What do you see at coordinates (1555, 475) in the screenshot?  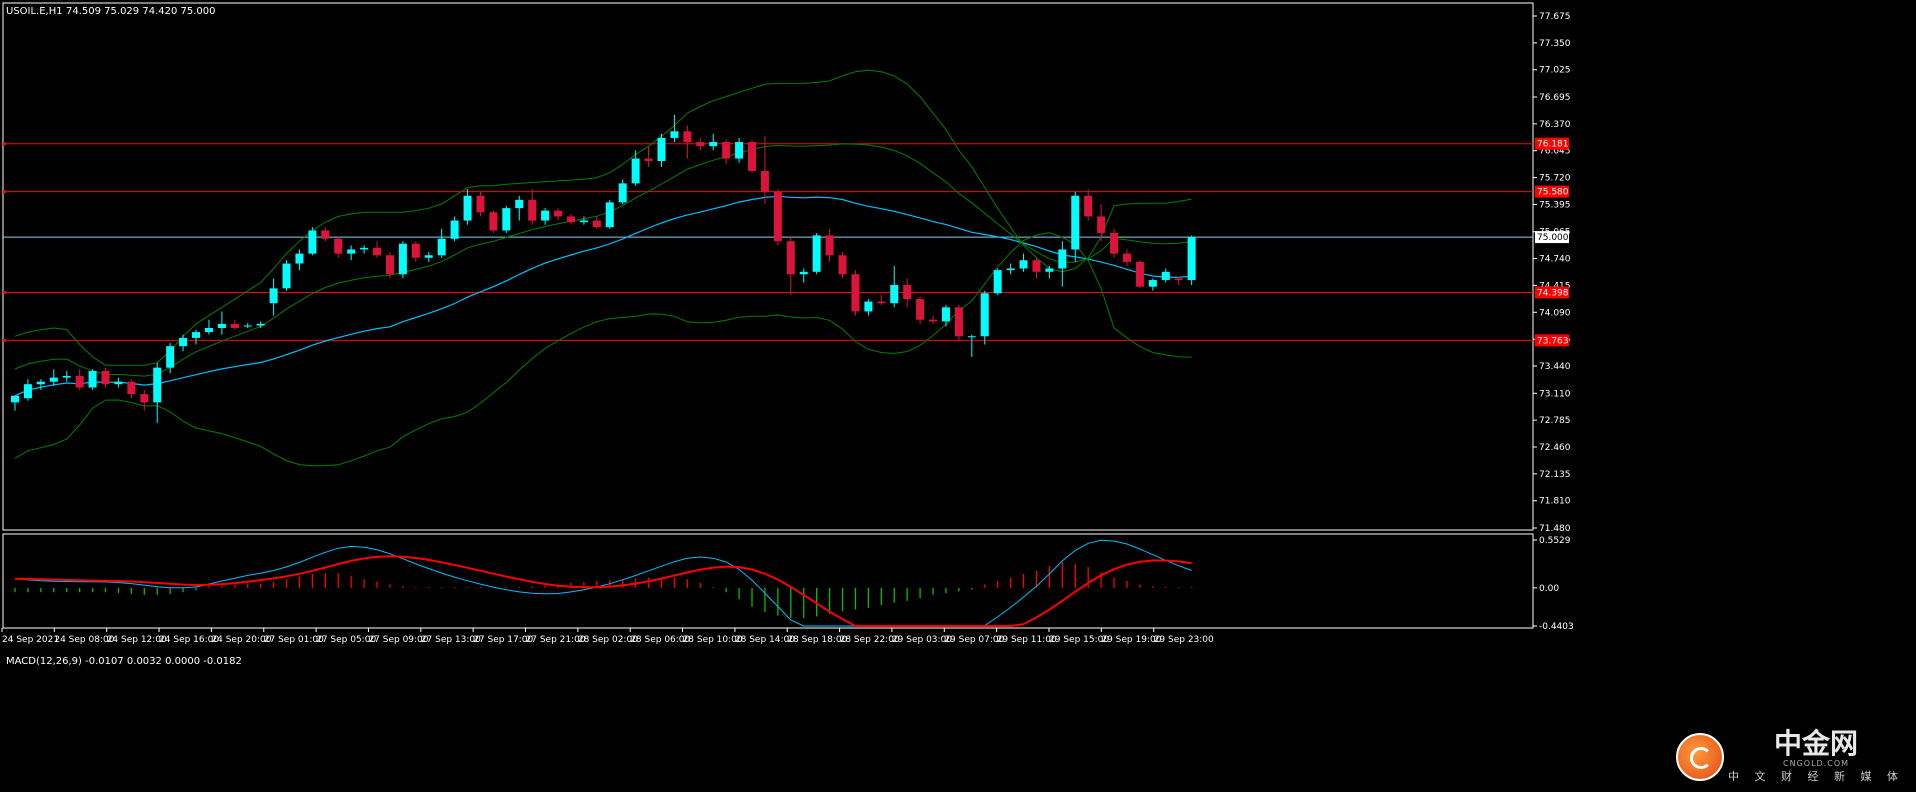 I see `y-tick-label: 72.135` at bounding box center [1555, 475].